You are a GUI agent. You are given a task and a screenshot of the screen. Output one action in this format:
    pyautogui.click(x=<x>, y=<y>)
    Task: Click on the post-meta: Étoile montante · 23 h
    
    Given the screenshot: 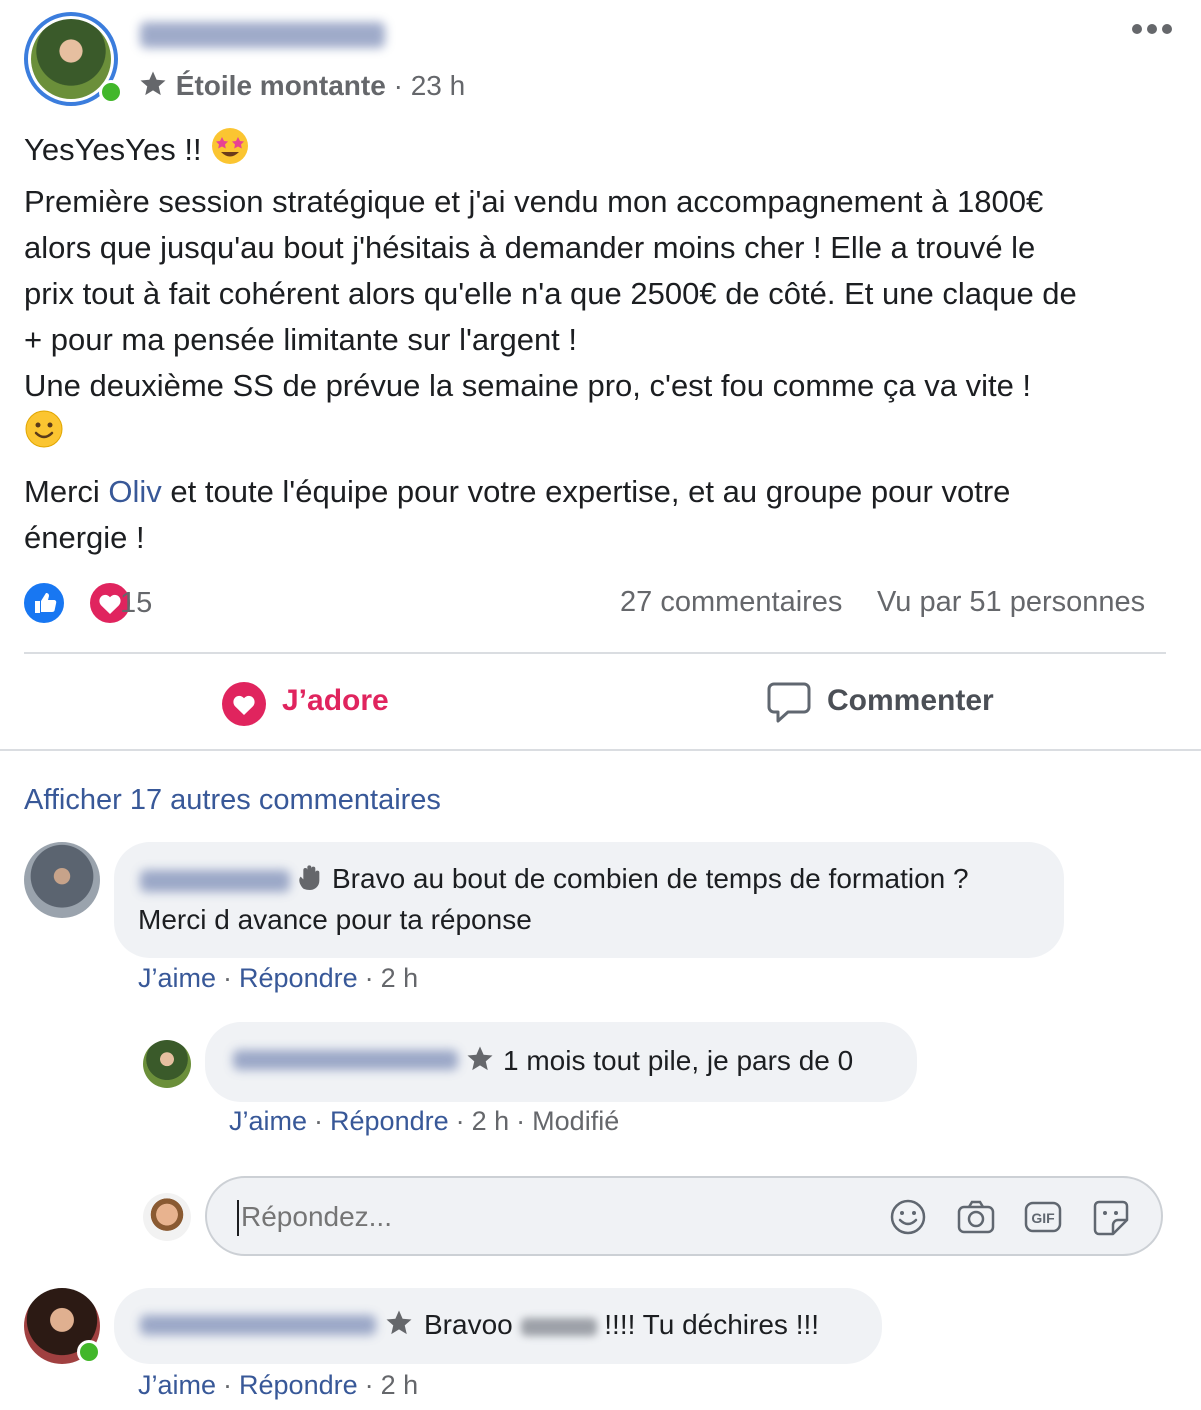 What is the action you would take?
    pyautogui.click(x=301, y=88)
    